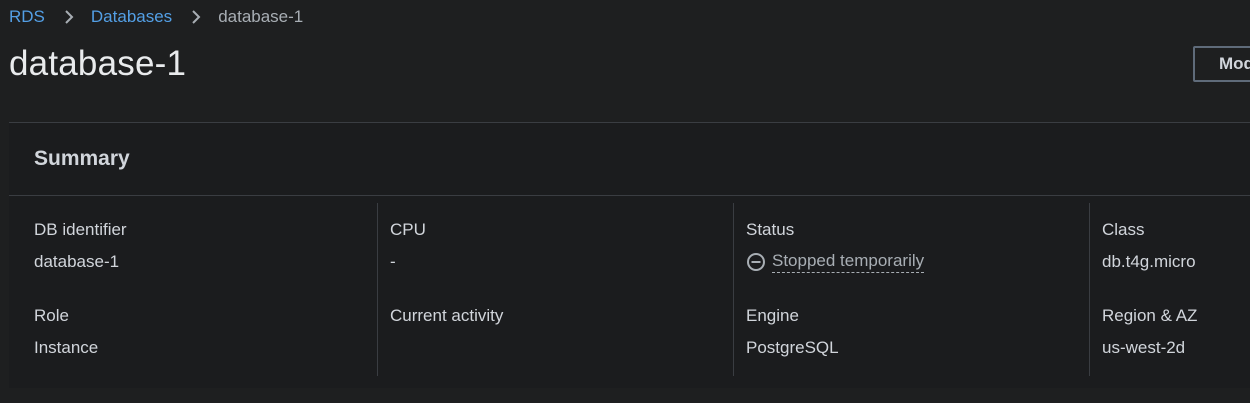 Image resolution: width=1250 pixels, height=403 pixels. I want to click on breadcrumb: RDS Databases database-1, so click(156, 17).